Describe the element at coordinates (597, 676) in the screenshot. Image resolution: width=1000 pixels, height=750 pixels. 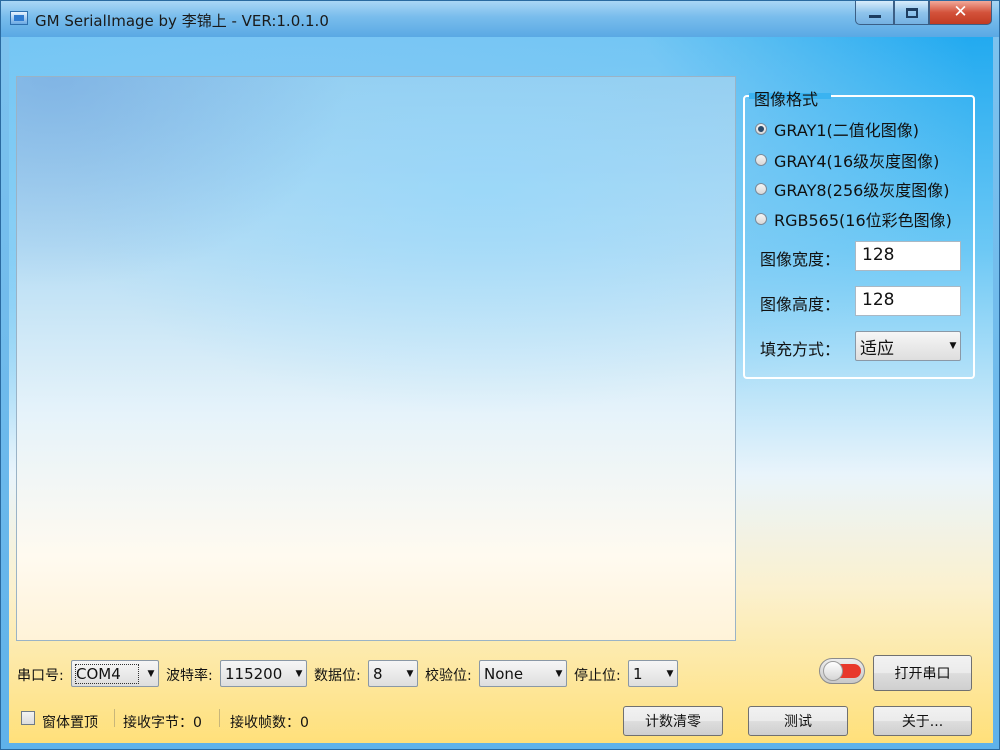
I see `stopbits-label: 停止位:` at that location.